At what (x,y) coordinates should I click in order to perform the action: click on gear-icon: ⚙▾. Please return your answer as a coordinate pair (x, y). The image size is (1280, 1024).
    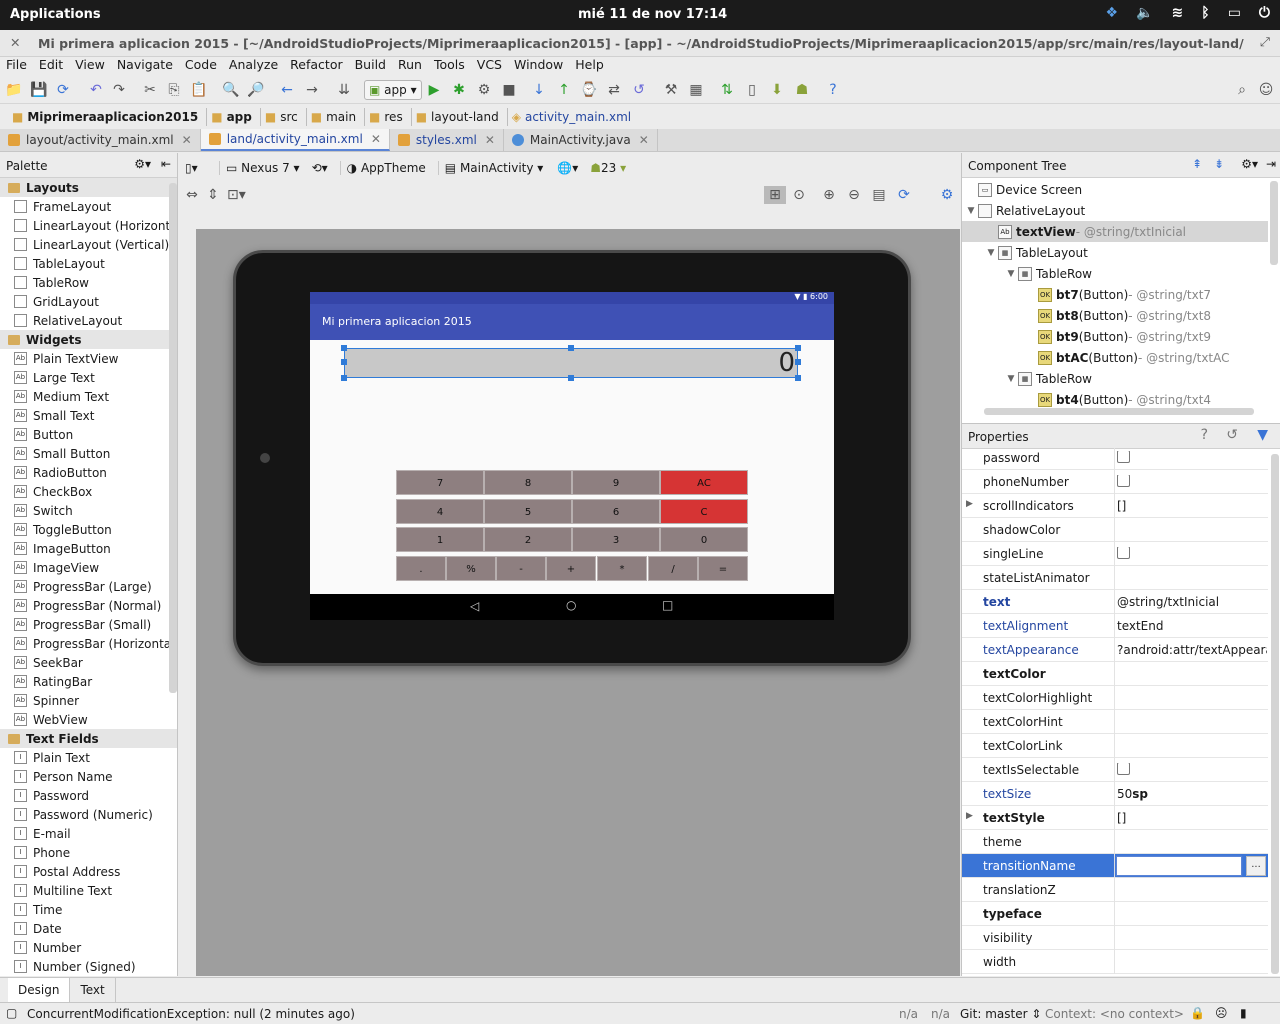
    Looking at the image, I should click on (142, 164).